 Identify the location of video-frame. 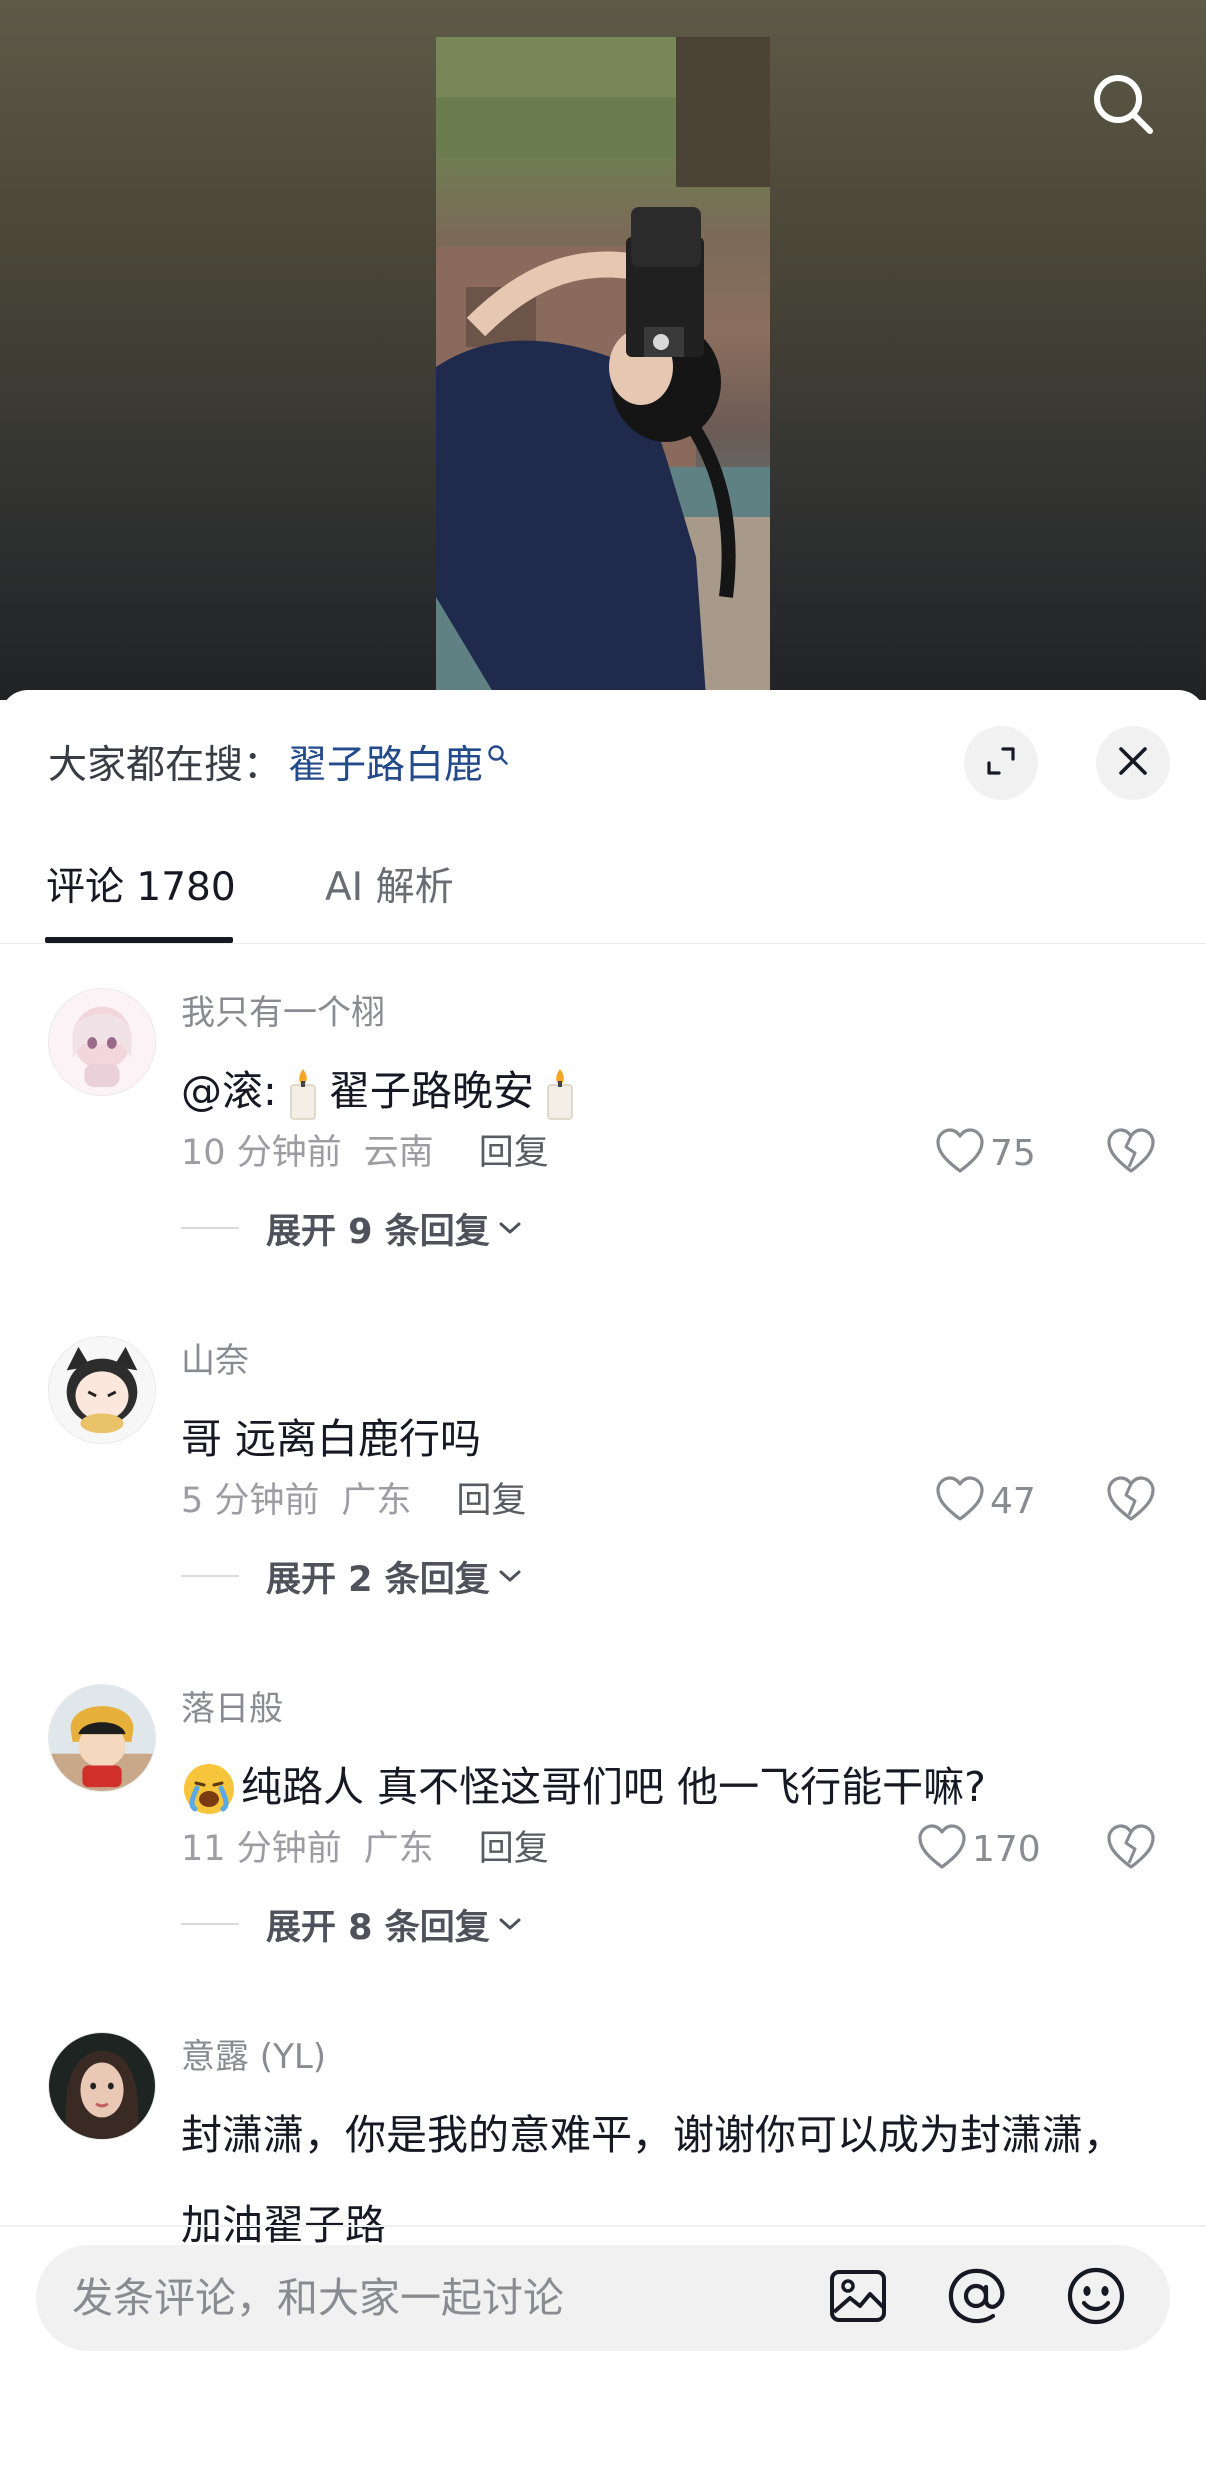
(603, 367).